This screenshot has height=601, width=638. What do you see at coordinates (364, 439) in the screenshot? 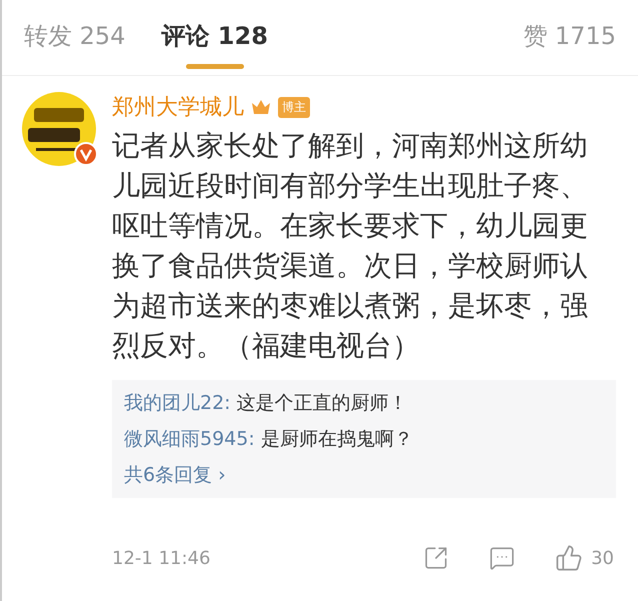
I see `reply: 微风细雨5945: 是厨师在捣鬼啊？` at bounding box center [364, 439].